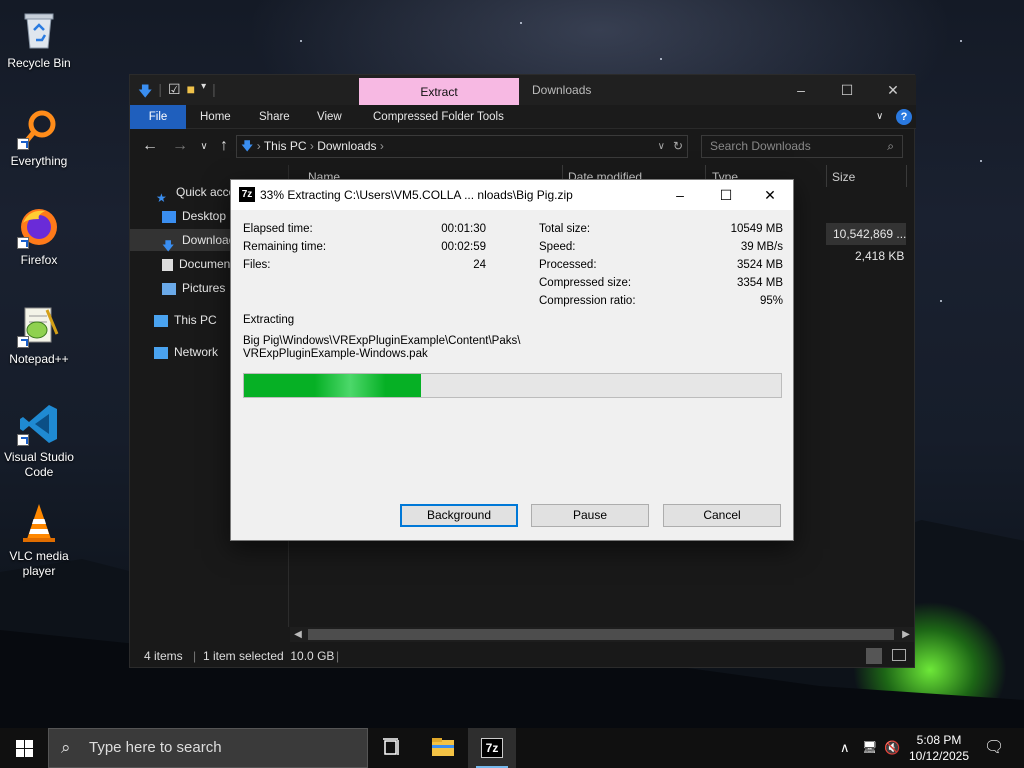 Image resolution: width=1024 pixels, height=768 pixels. Describe the element at coordinates (879, 117) in the screenshot. I see `ribbon-expand-icon: ∨` at that location.